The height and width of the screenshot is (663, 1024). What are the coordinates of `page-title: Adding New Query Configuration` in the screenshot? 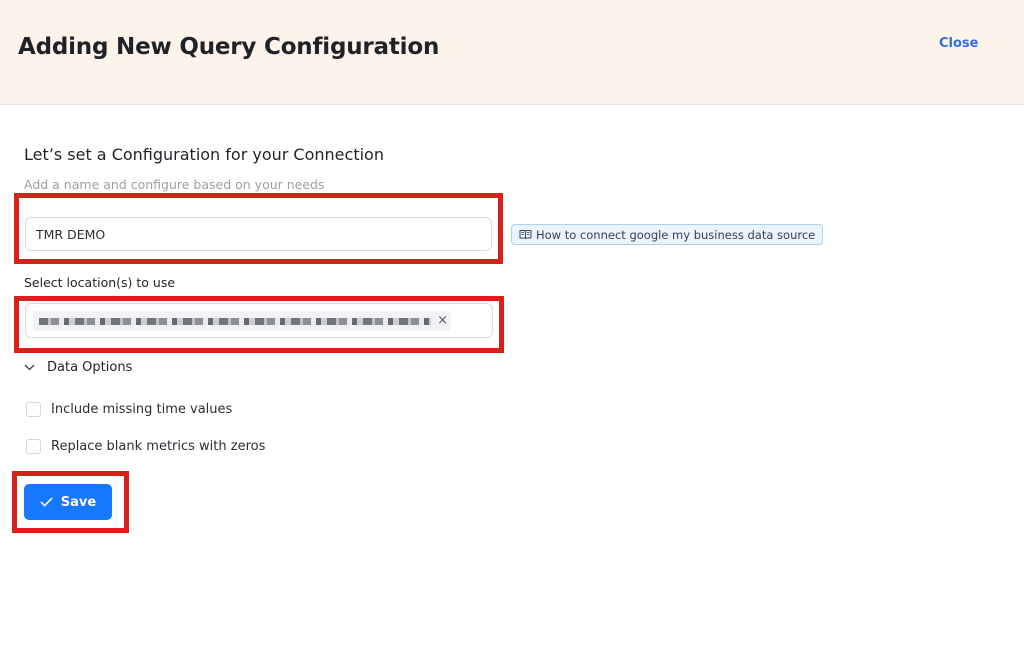 It's located at (229, 47).